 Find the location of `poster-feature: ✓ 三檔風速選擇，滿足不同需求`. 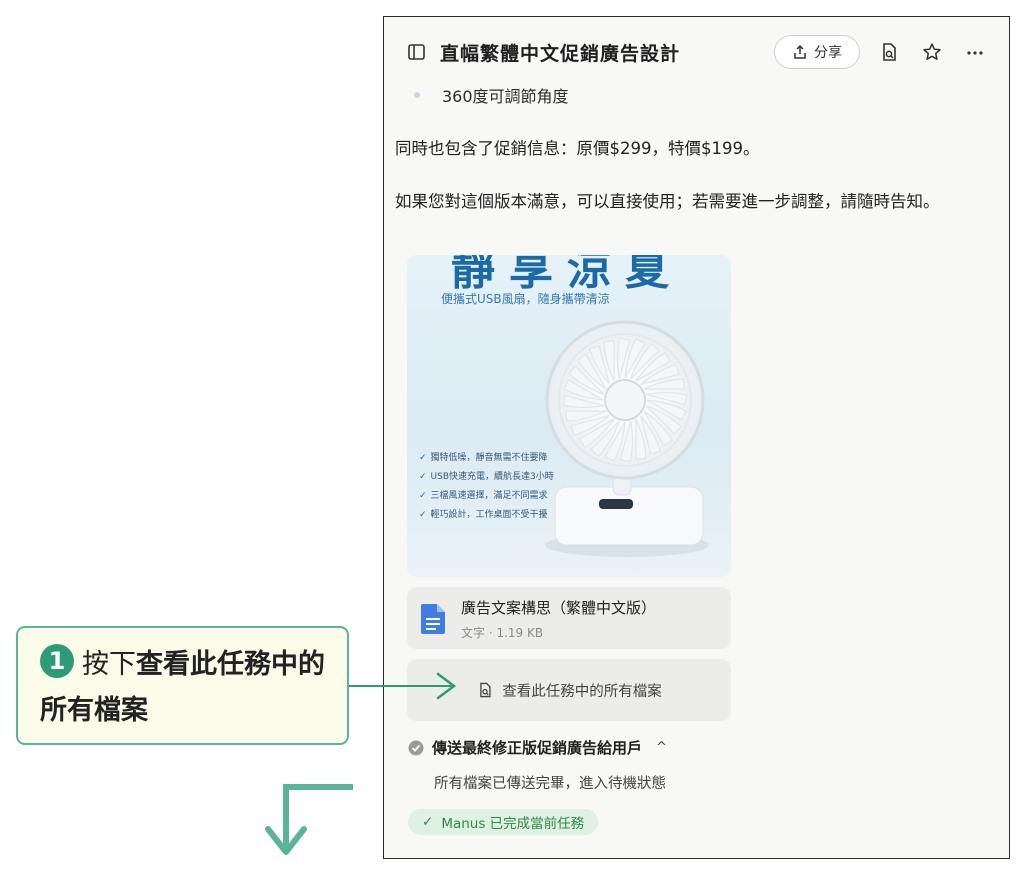

poster-feature: ✓ 三檔風速選擇，滿足不同需求 is located at coordinates (483, 496).